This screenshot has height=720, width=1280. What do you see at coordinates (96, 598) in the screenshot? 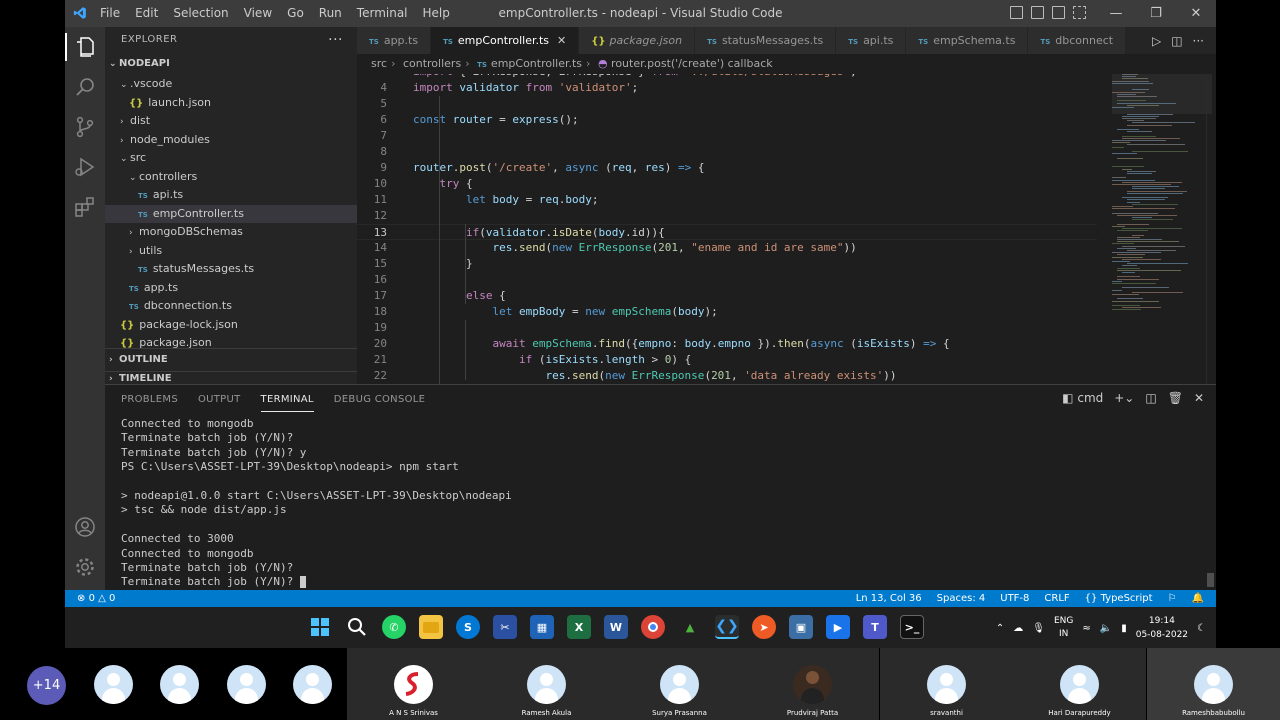
I see `problems-indicator: ⊗ 0 △ 0` at bounding box center [96, 598].